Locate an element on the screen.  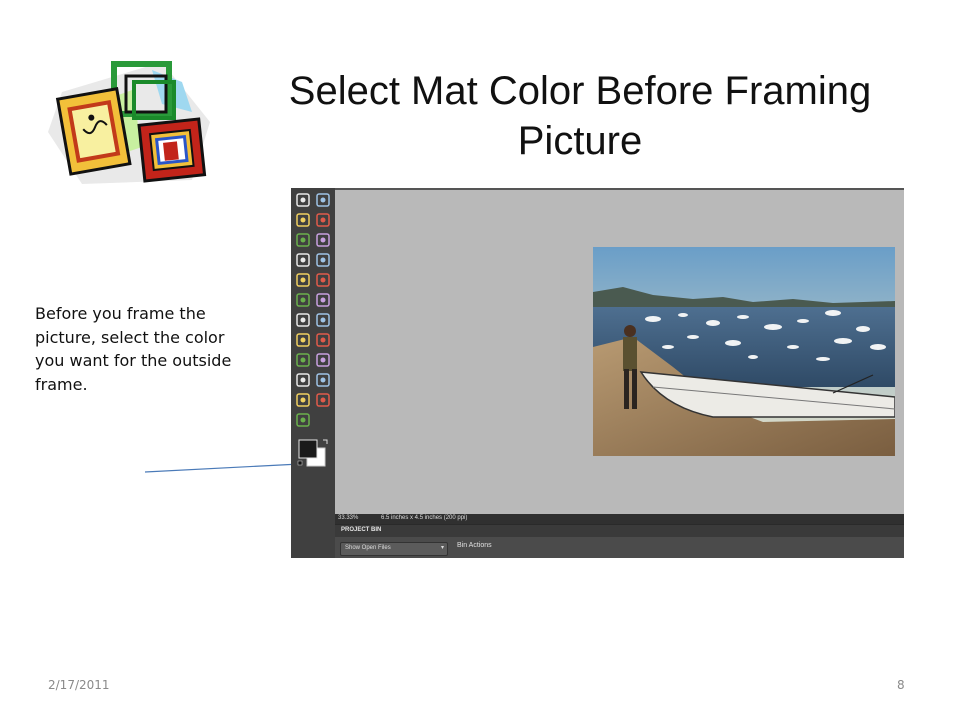
bin-actions-menu: Bin Actions is located at coordinates (474, 545).